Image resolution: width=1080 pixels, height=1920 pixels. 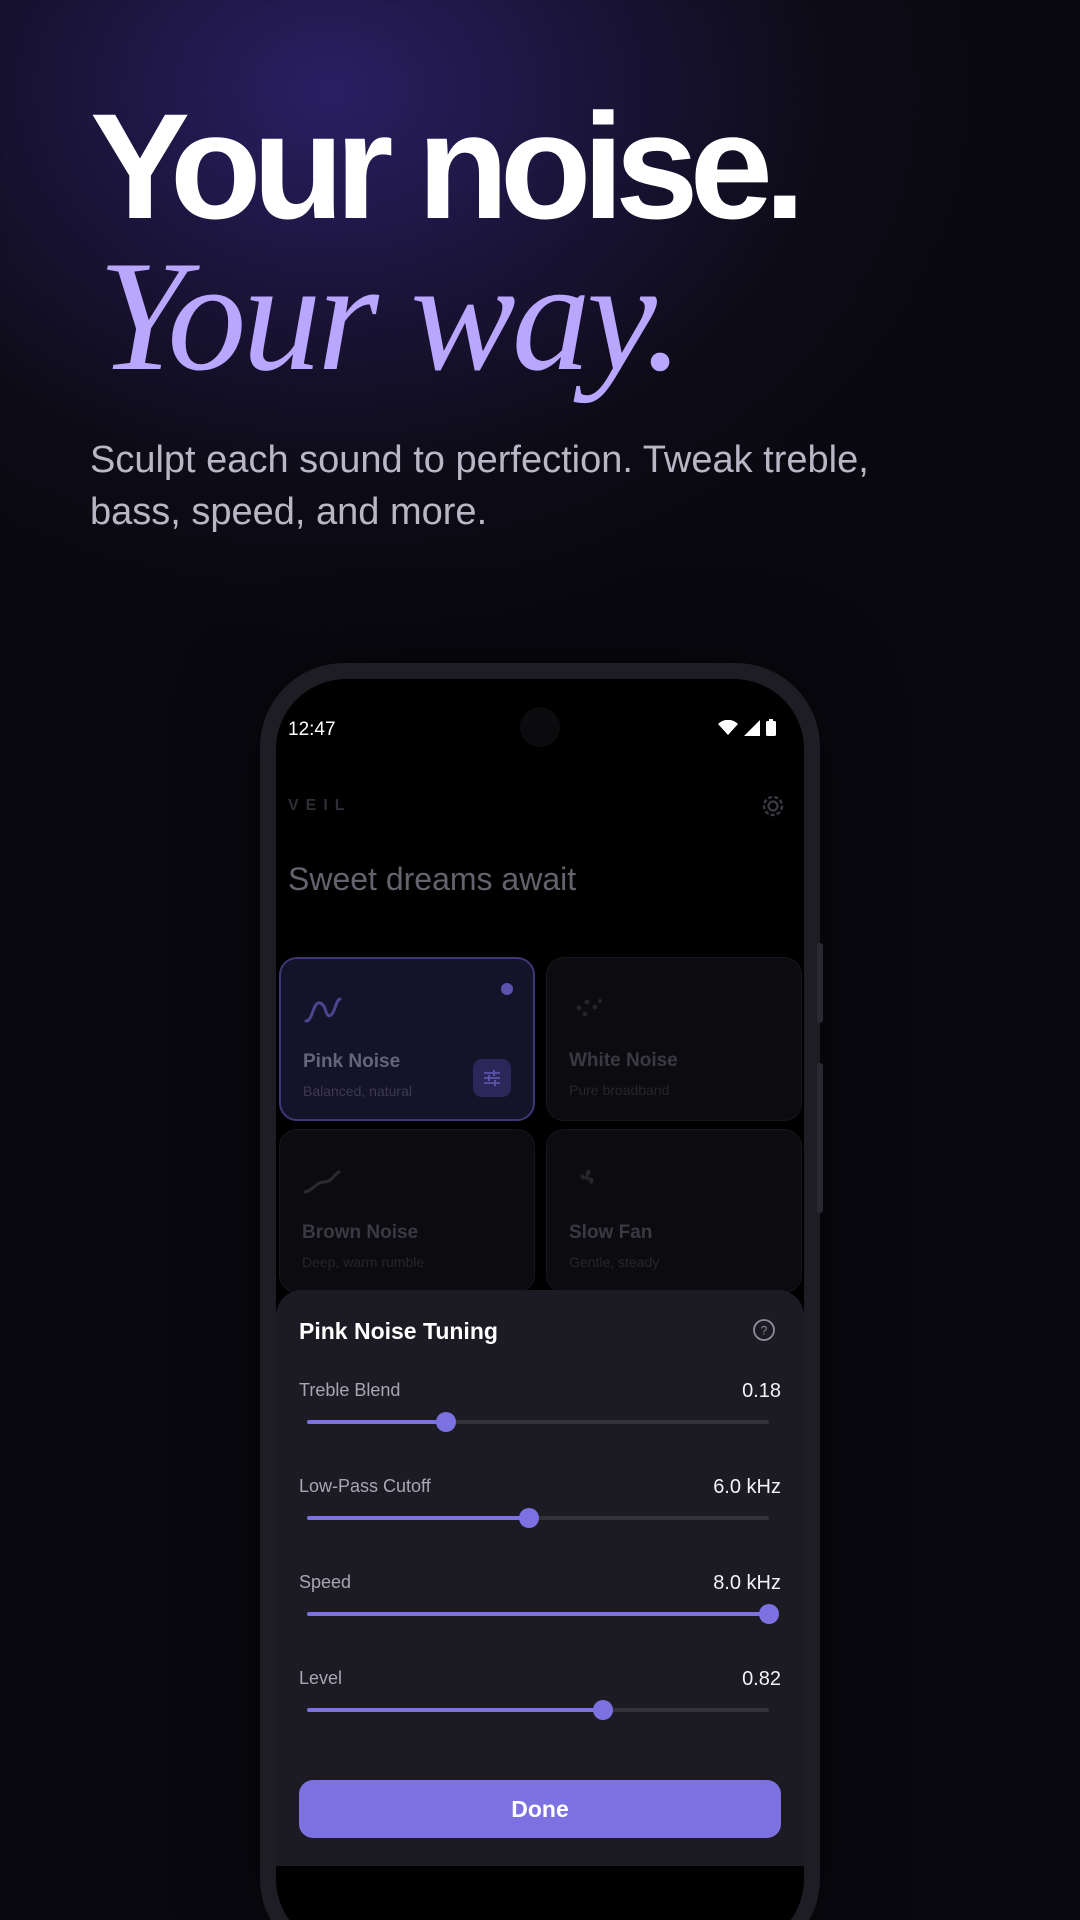 I want to click on card-title: Slow Fan, so click(x=611, y=1232).